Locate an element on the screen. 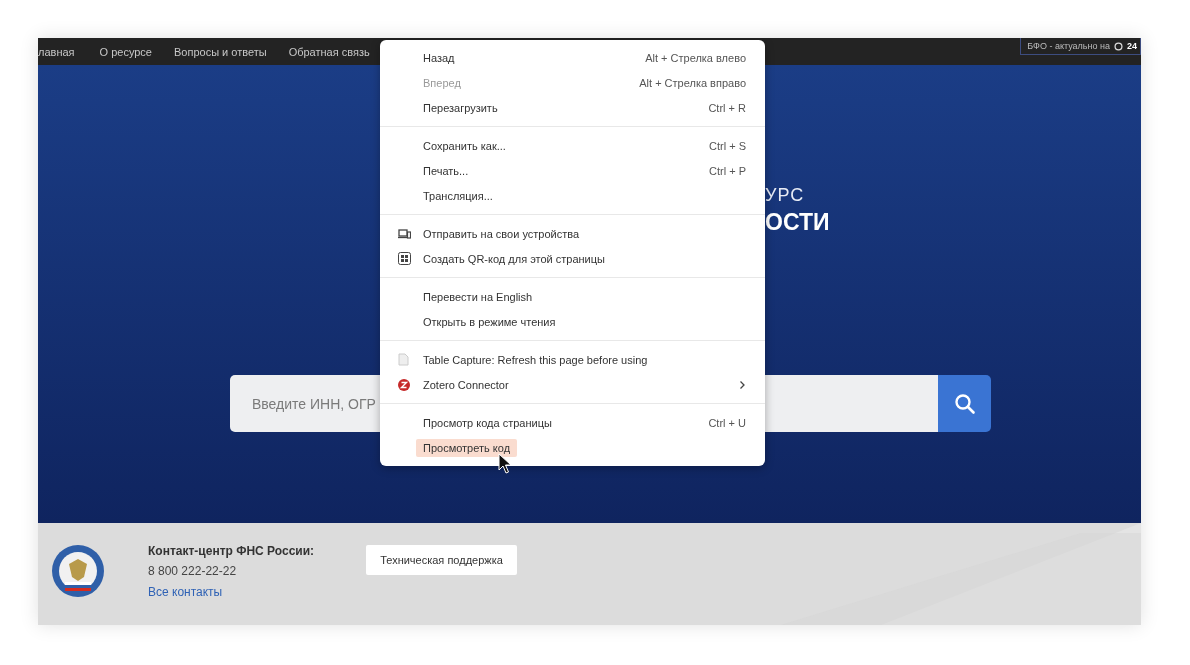 Image resolution: width=1190 pixels, height=665 pixels. menu-item: Просмотреть код is located at coordinates (572, 447).